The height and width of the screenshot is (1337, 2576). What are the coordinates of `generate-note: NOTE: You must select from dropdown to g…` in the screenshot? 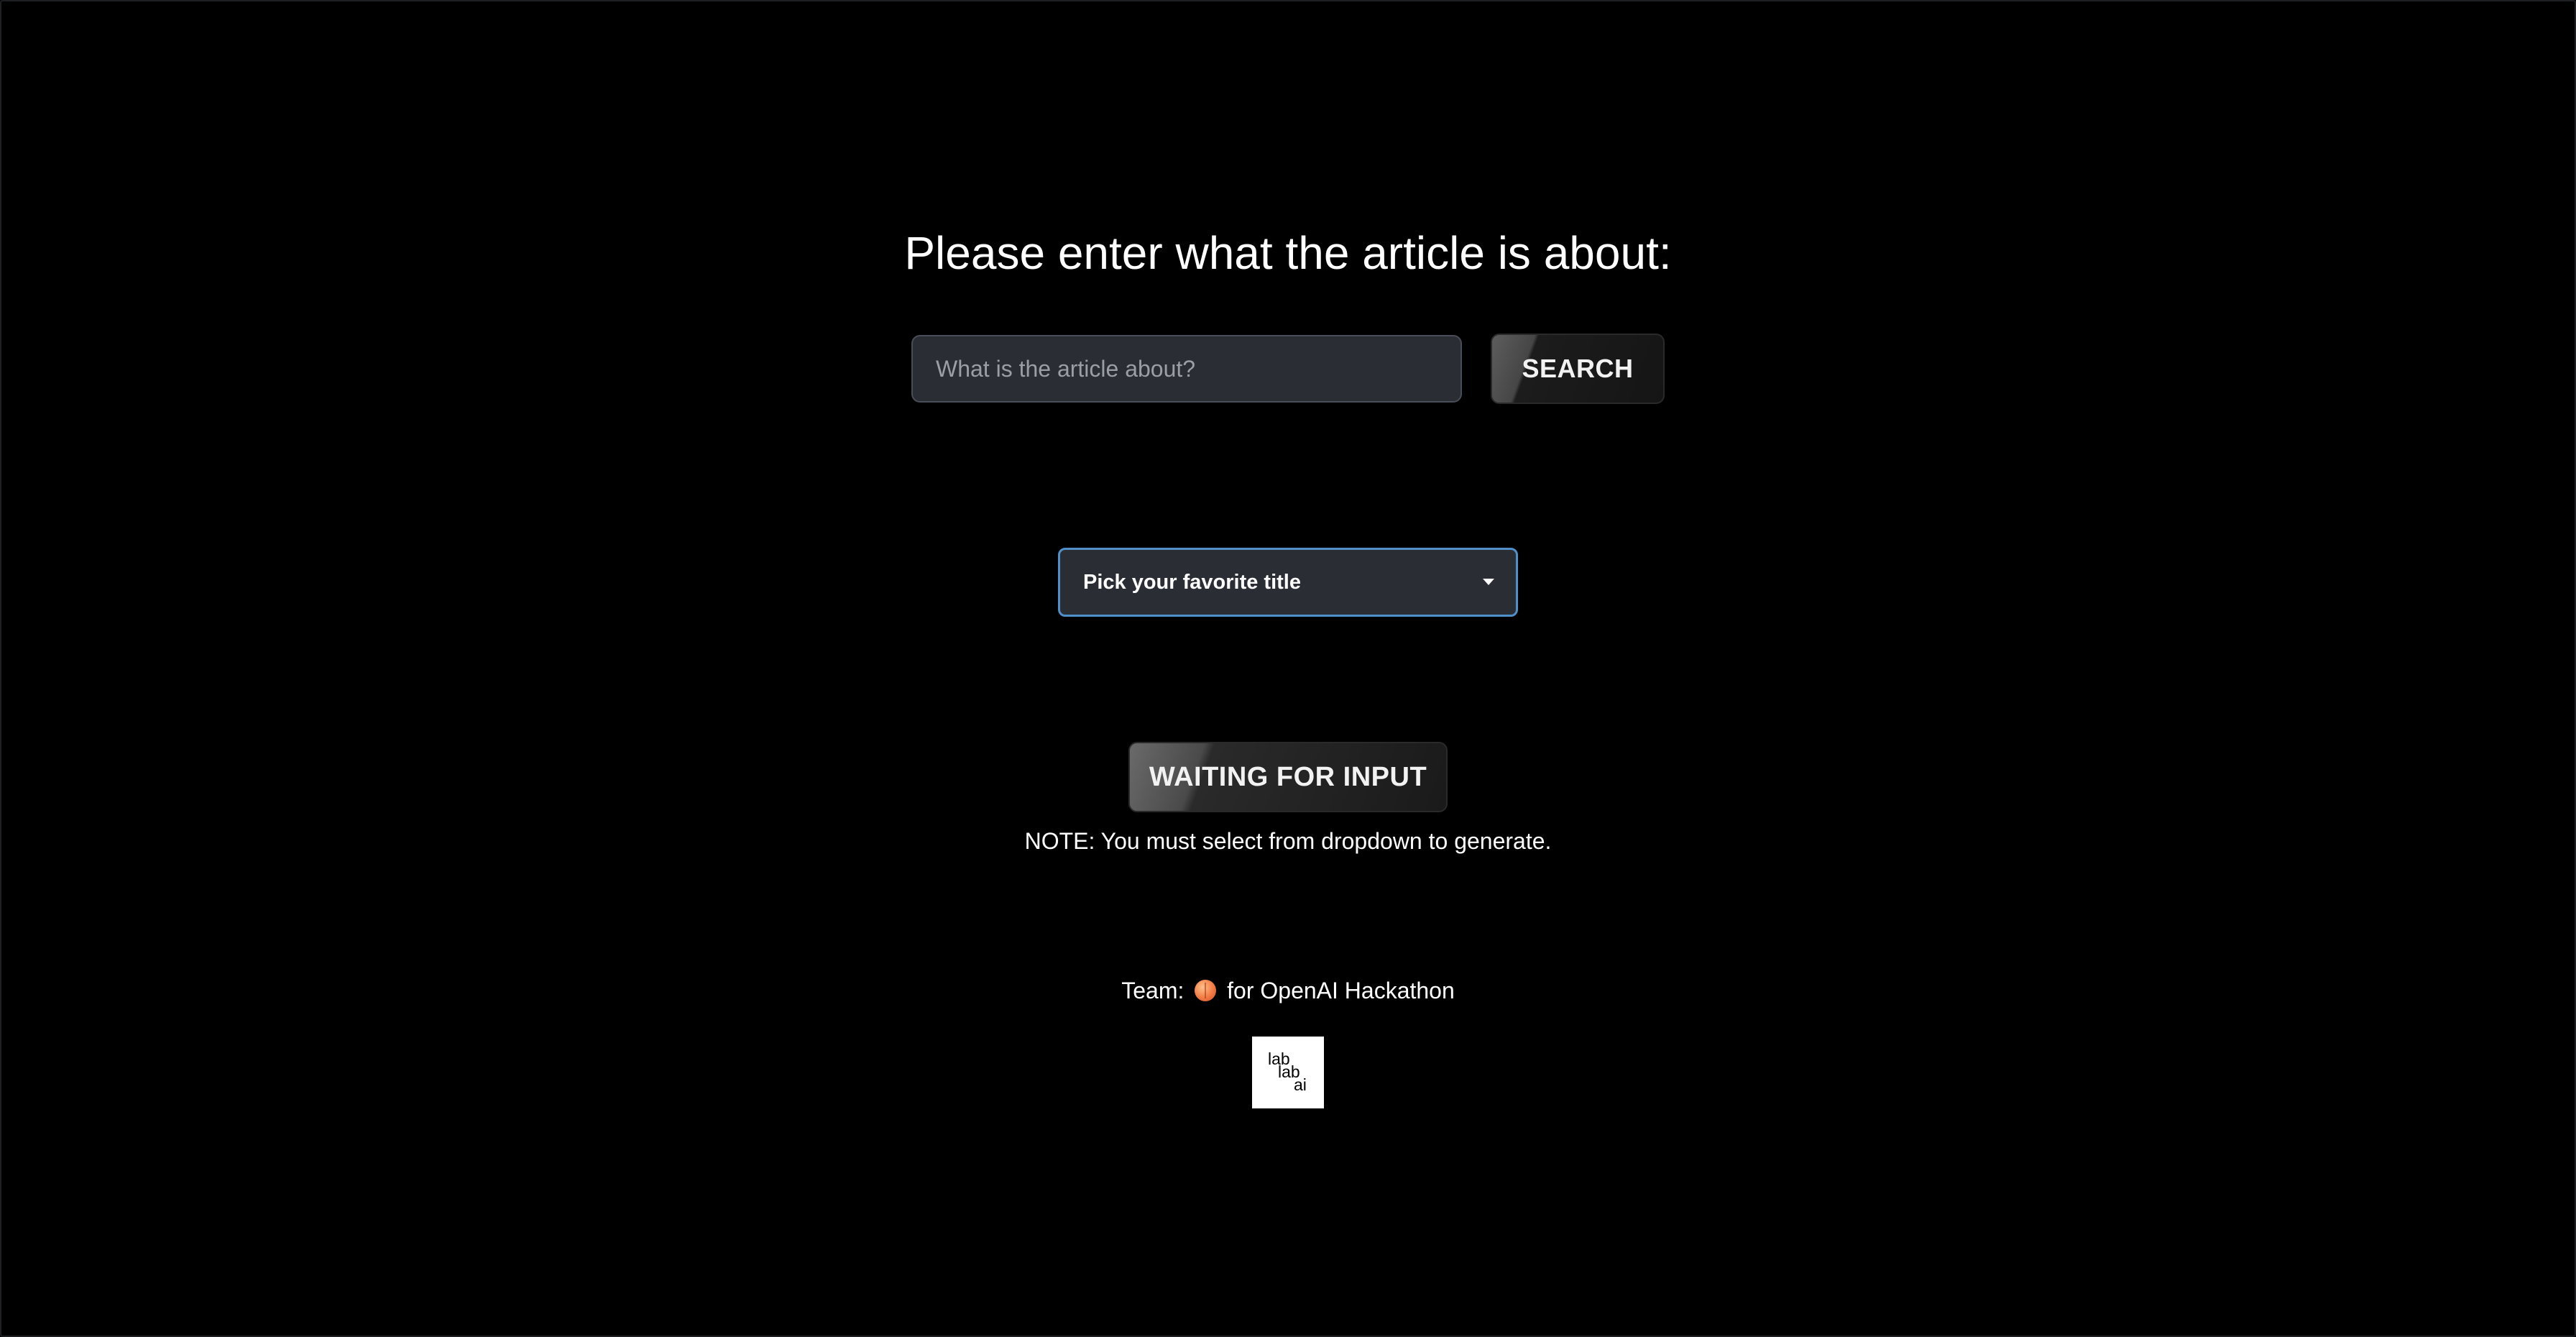 It's located at (1288, 841).